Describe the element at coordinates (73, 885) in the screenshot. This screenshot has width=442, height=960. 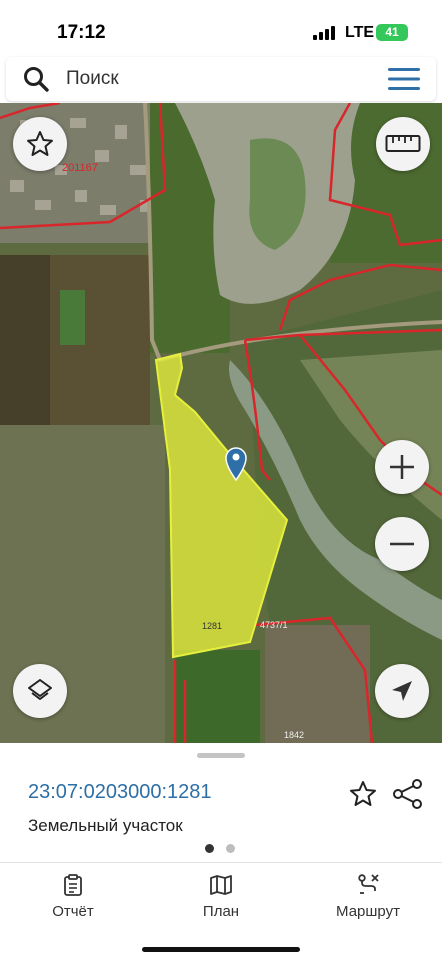
I see `report-icon` at that location.